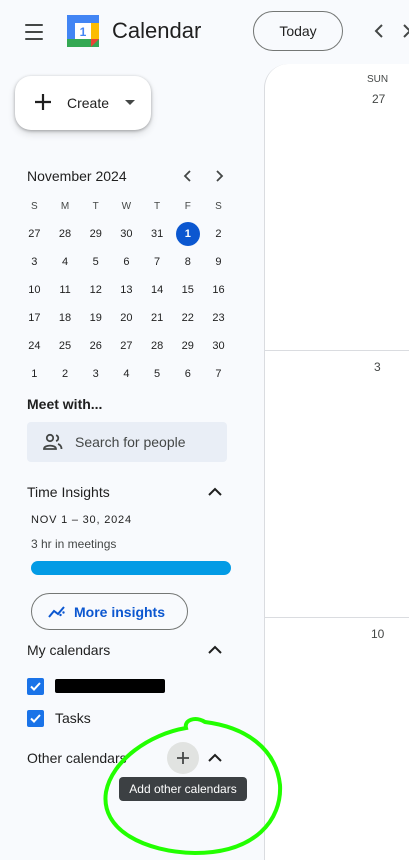  Describe the element at coordinates (110, 686) in the screenshot. I see `redacted-calendar-name` at that location.